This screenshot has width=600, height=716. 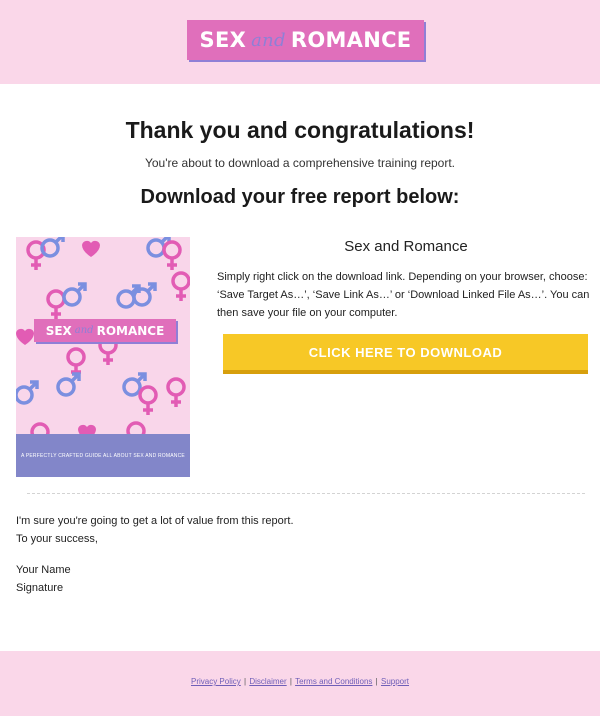 What do you see at coordinates (58, 330) in the screenshot?
I see `cover-title-sex: SEX` at bounding box center [58, 330].